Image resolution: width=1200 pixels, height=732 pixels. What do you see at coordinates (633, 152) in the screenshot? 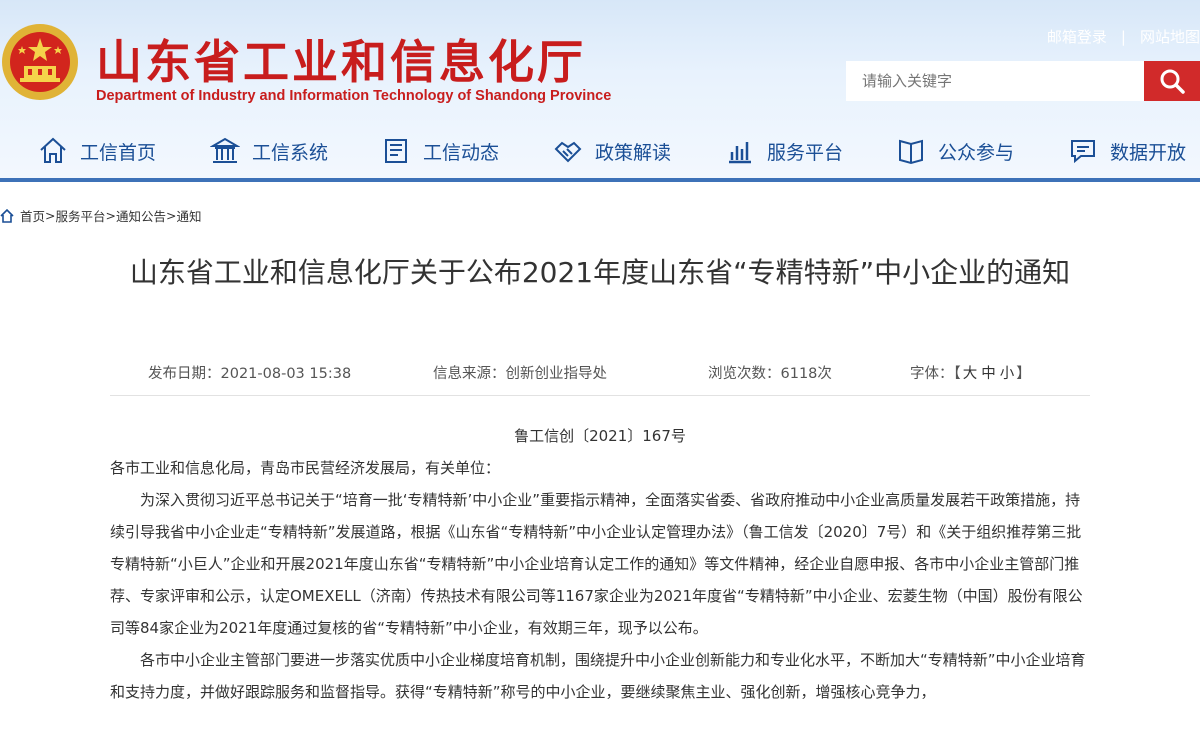
I see `nav-label: 政策解读` at bounding box center [633, 152].